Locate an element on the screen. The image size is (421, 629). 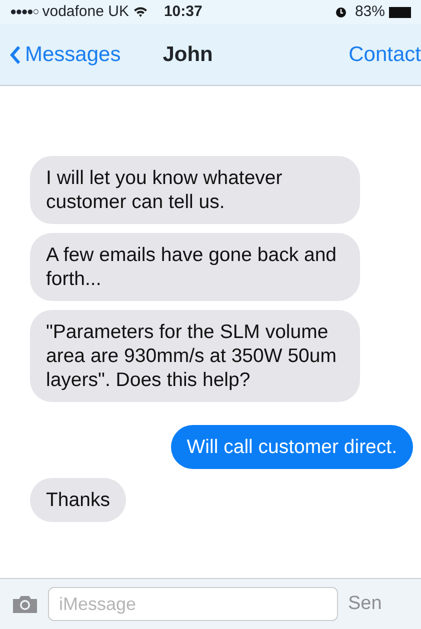
battery-percent: 83% is located at coordinates (369, 12).